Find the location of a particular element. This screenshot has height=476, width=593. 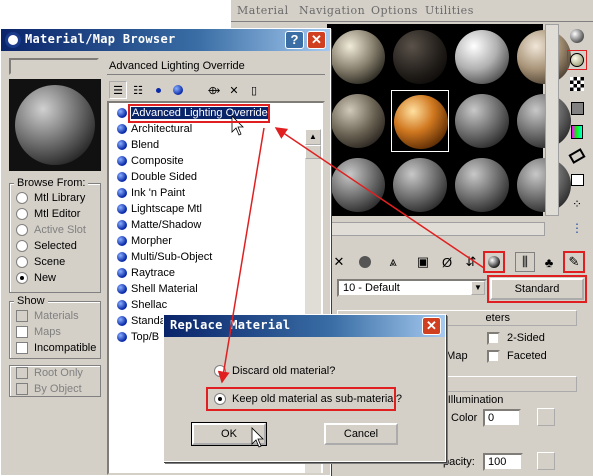

dialog-close-button: ✕ is located at coordinates (431, 326).